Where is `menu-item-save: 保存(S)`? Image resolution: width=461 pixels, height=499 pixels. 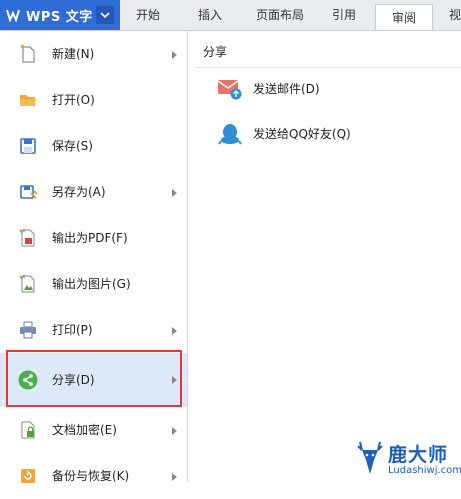 menu-item-save: 保存(S) is located at coordinates (93, 146).